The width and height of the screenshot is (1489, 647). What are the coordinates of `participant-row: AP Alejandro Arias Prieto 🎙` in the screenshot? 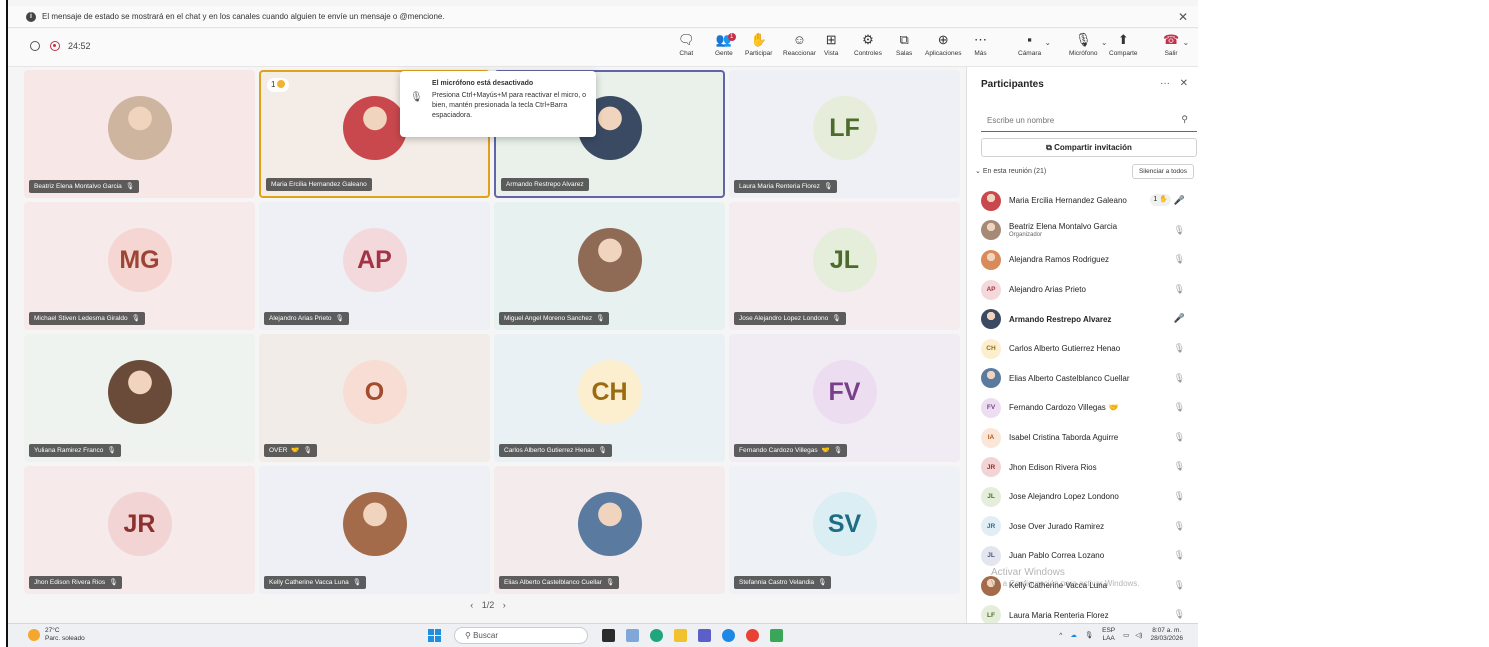 It's located at (1082, 290).